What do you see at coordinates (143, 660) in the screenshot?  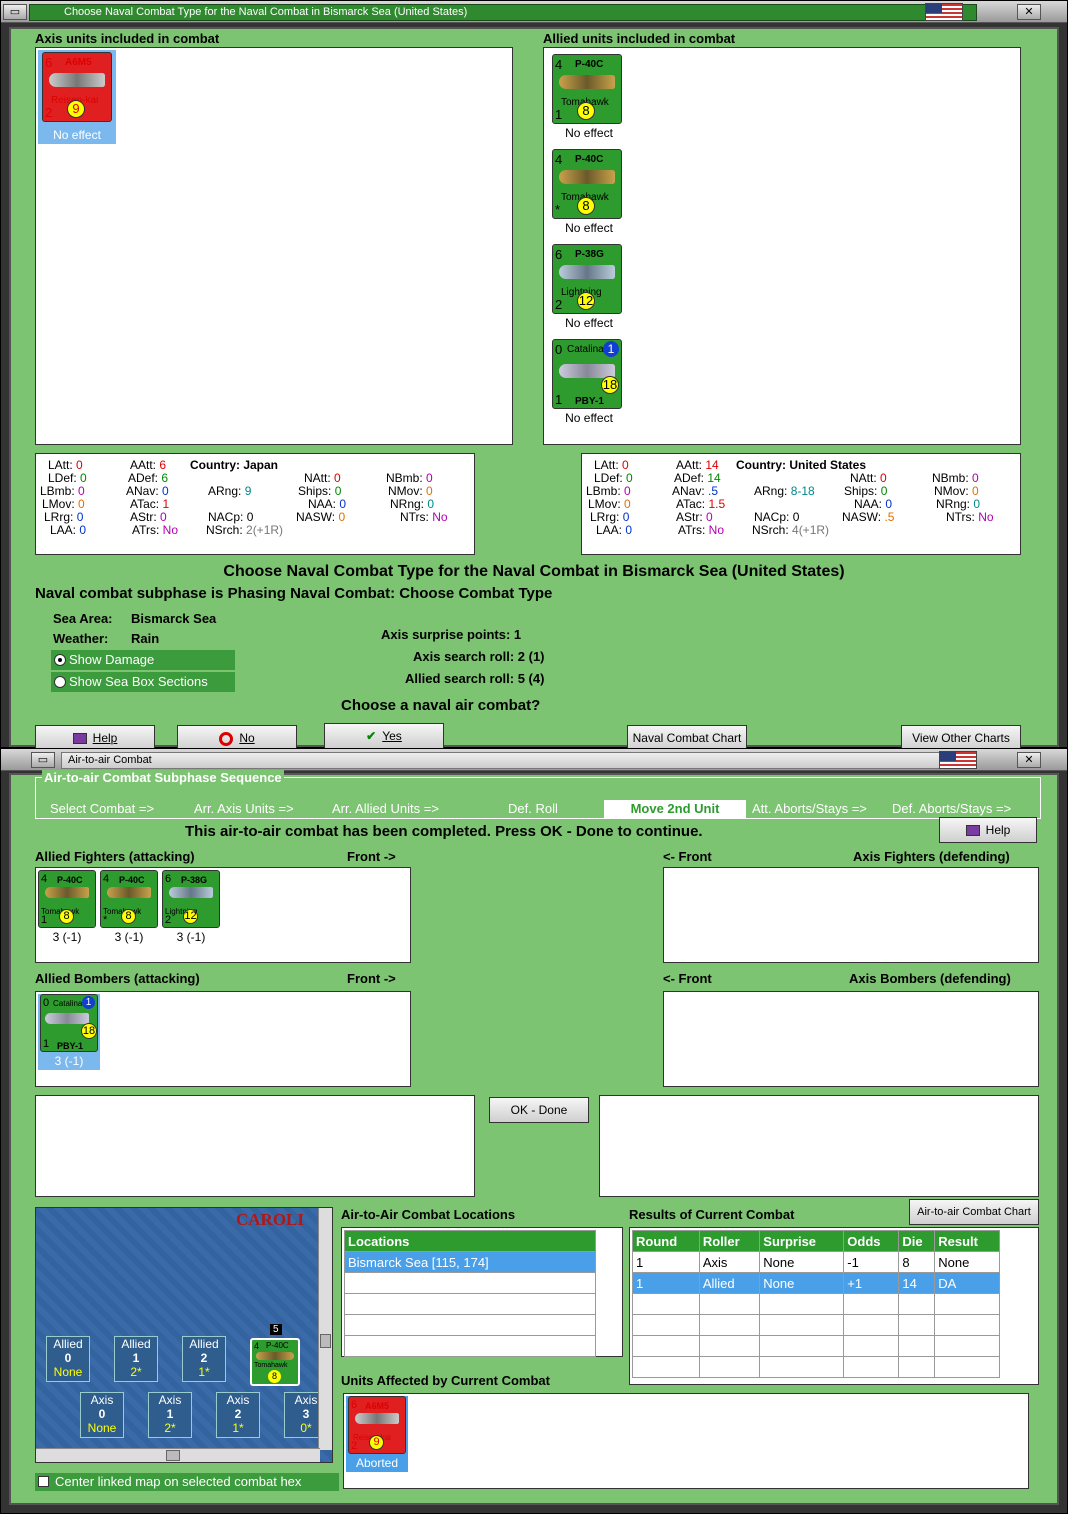 I see `show-damage-radio: Show Damage` at bounding box center [143, 660].